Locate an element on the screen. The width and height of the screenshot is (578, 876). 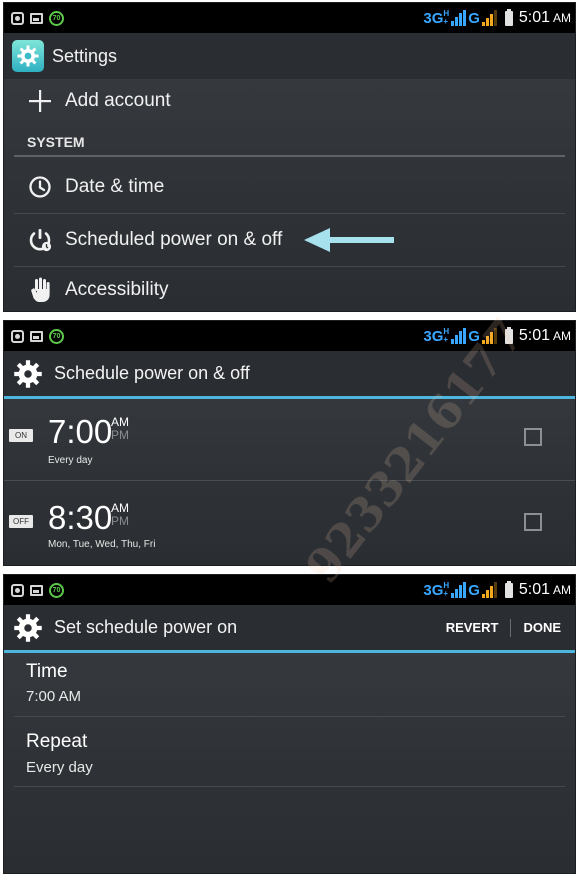
section-header-system: SYSTEM is located at coordinates (289, 143).